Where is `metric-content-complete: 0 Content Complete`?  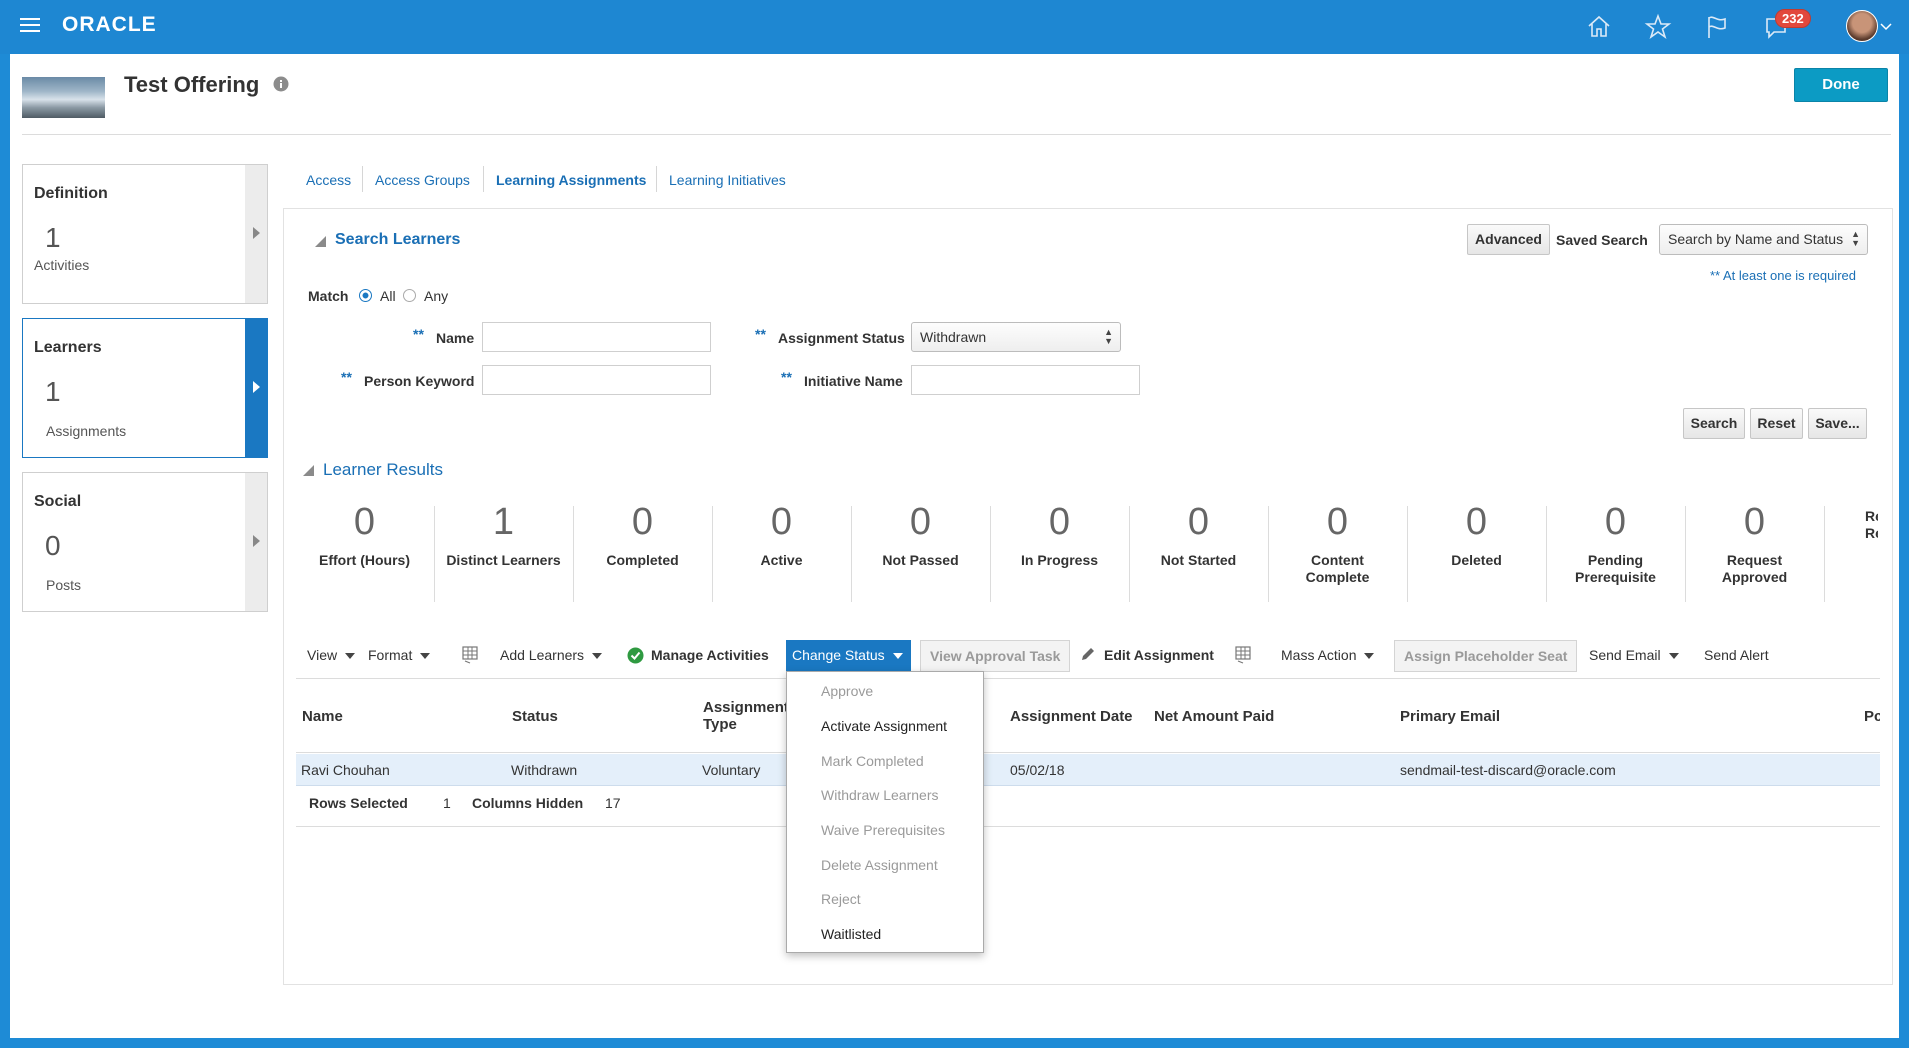 metric-content-complete: 0 Content Complete is located at coordinates (1337, 551).